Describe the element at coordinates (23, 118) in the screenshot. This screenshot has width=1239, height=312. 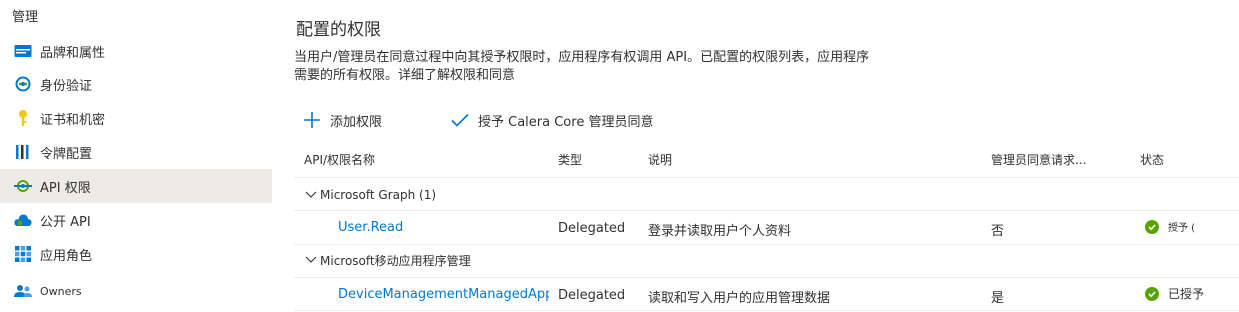
I see `key-icon` at that location.